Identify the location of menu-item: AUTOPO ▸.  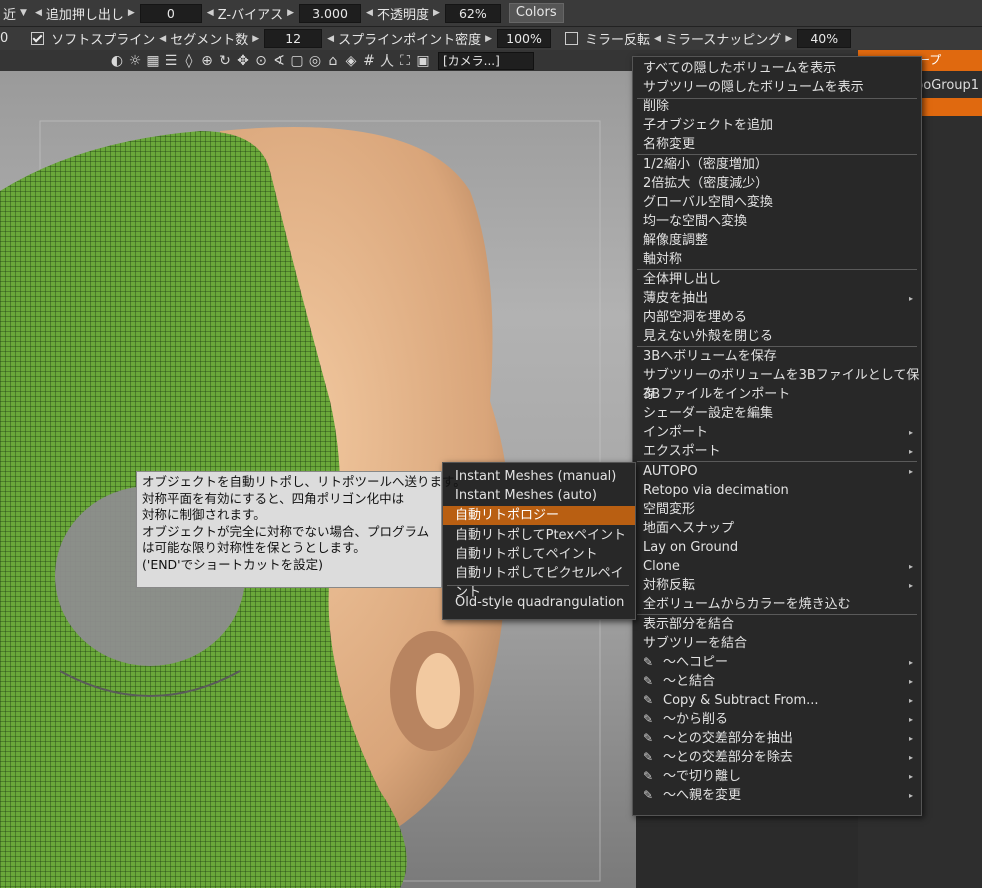
(777, 471).